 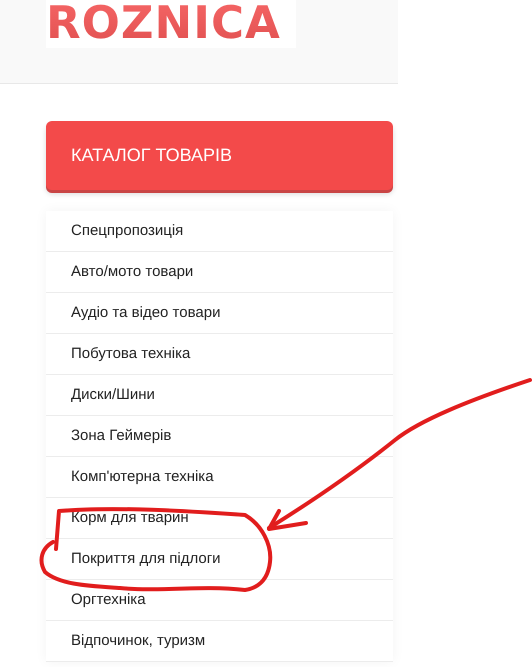 I want to click on category-link: Зона Геймерів, so click(x=121, y=435).